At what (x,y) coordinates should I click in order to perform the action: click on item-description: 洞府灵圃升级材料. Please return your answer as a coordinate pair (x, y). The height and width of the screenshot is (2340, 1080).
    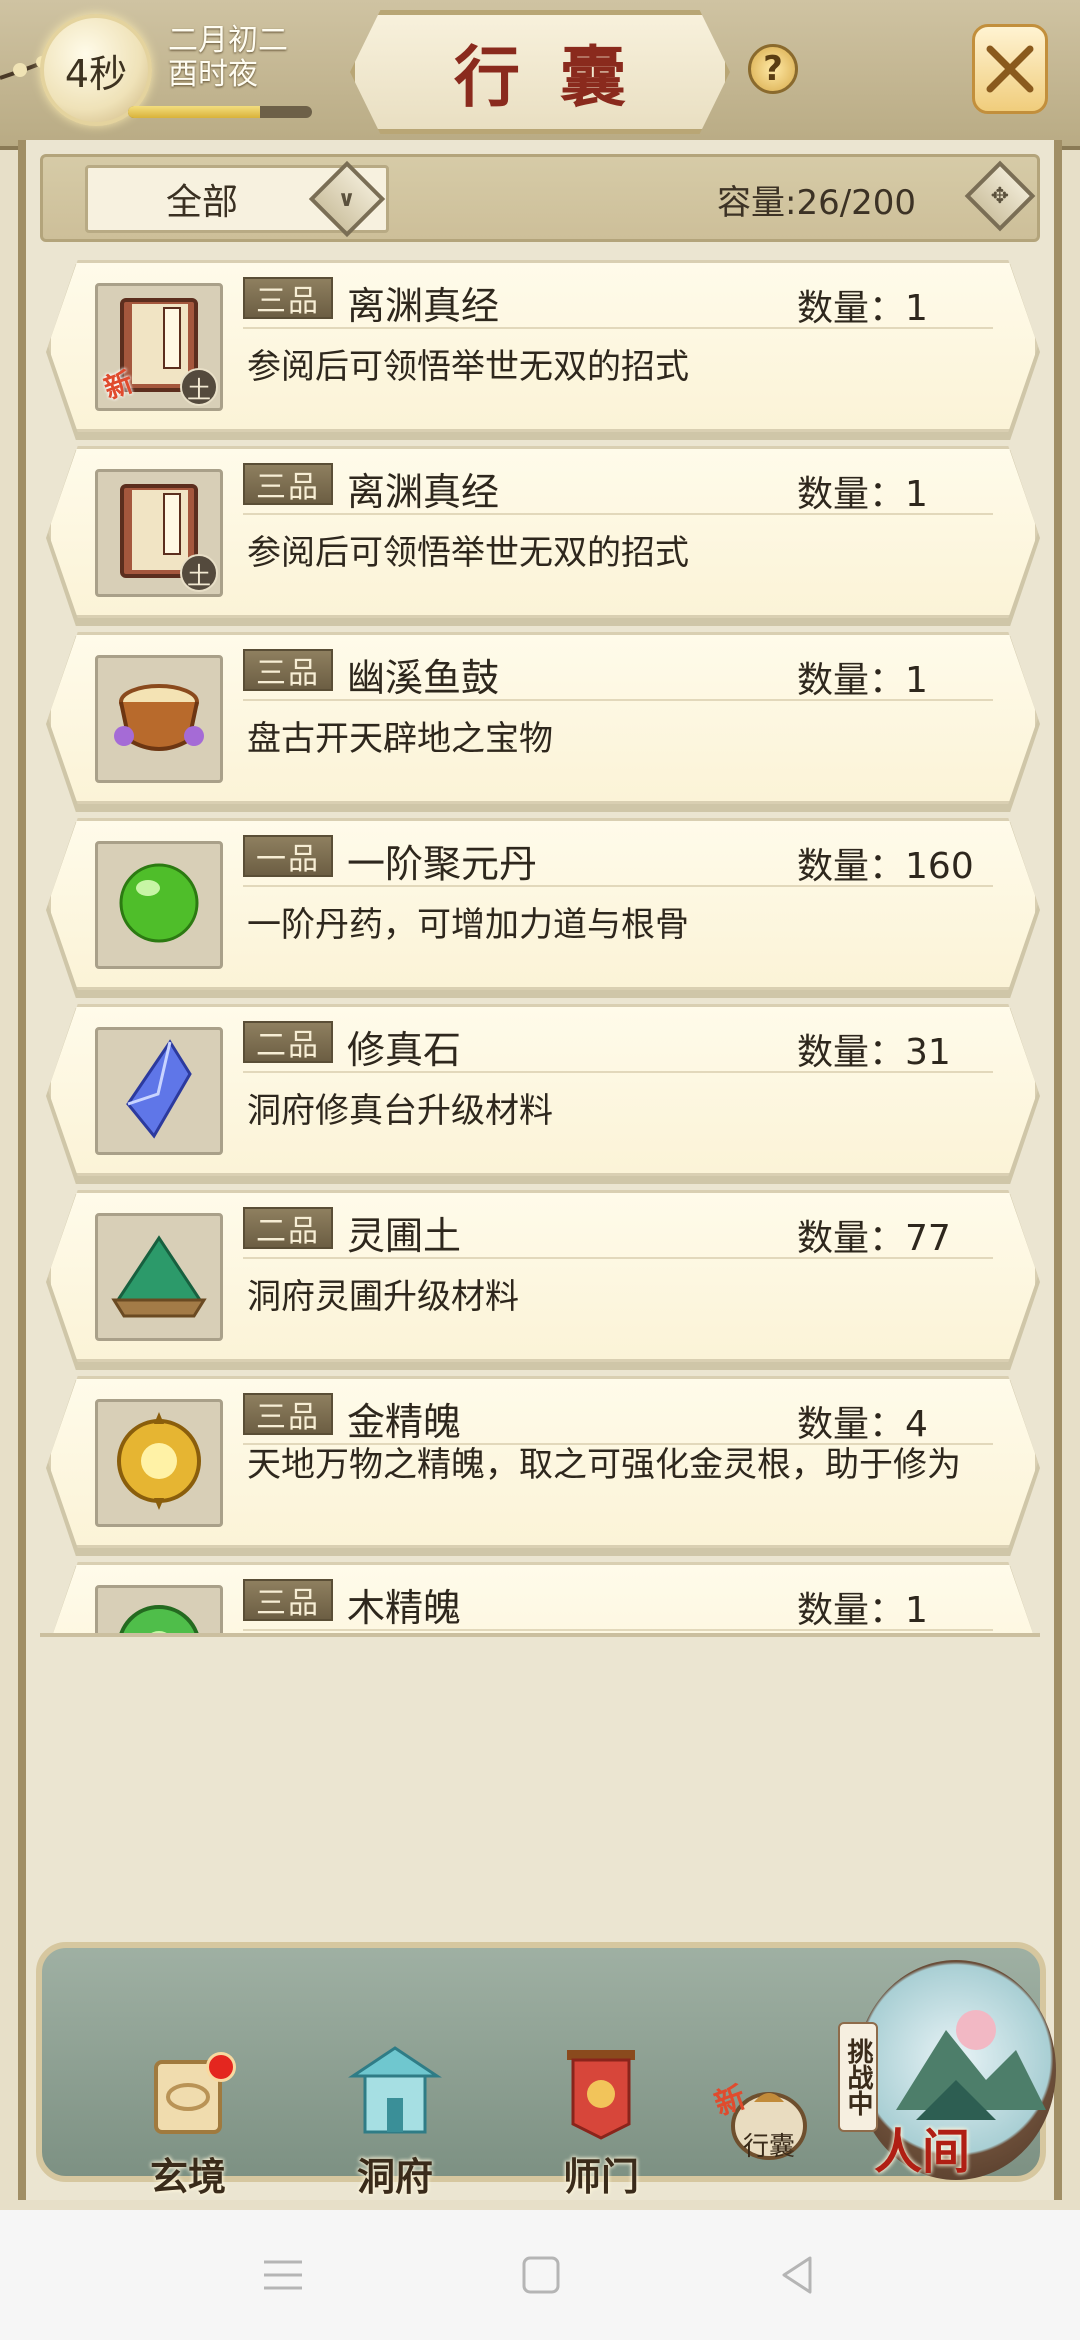
    Looking at the image, I should click on (383, 1297).